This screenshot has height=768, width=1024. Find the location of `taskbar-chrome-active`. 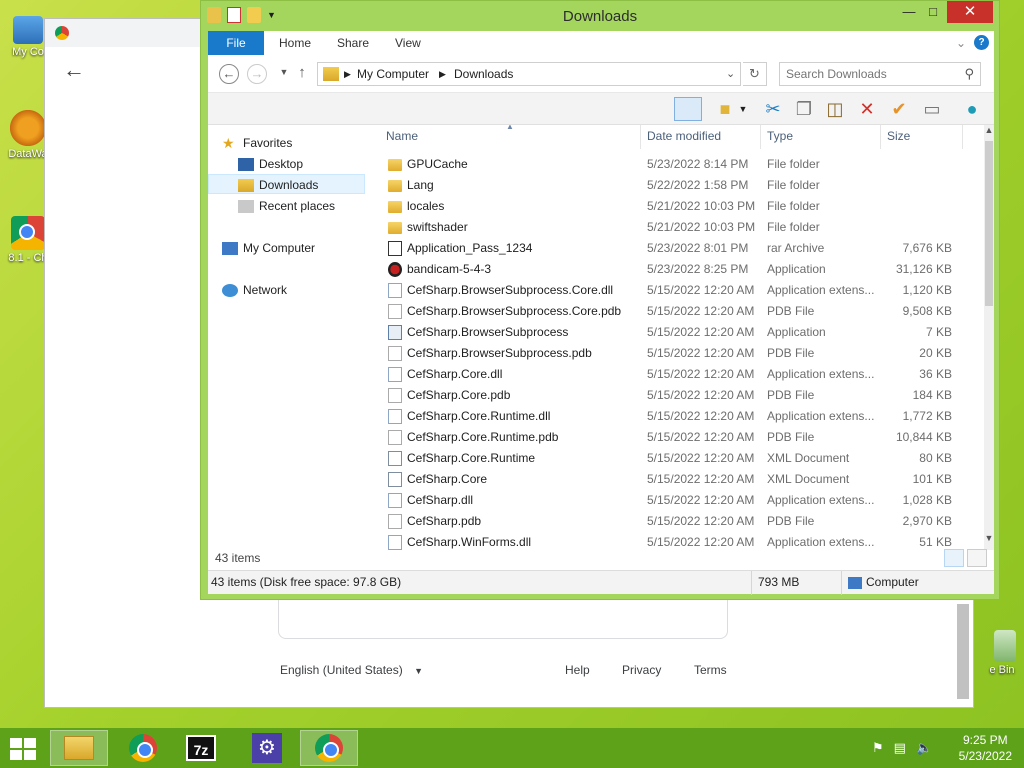

taskbar-chrome-active is located at coordinates (329, 748).